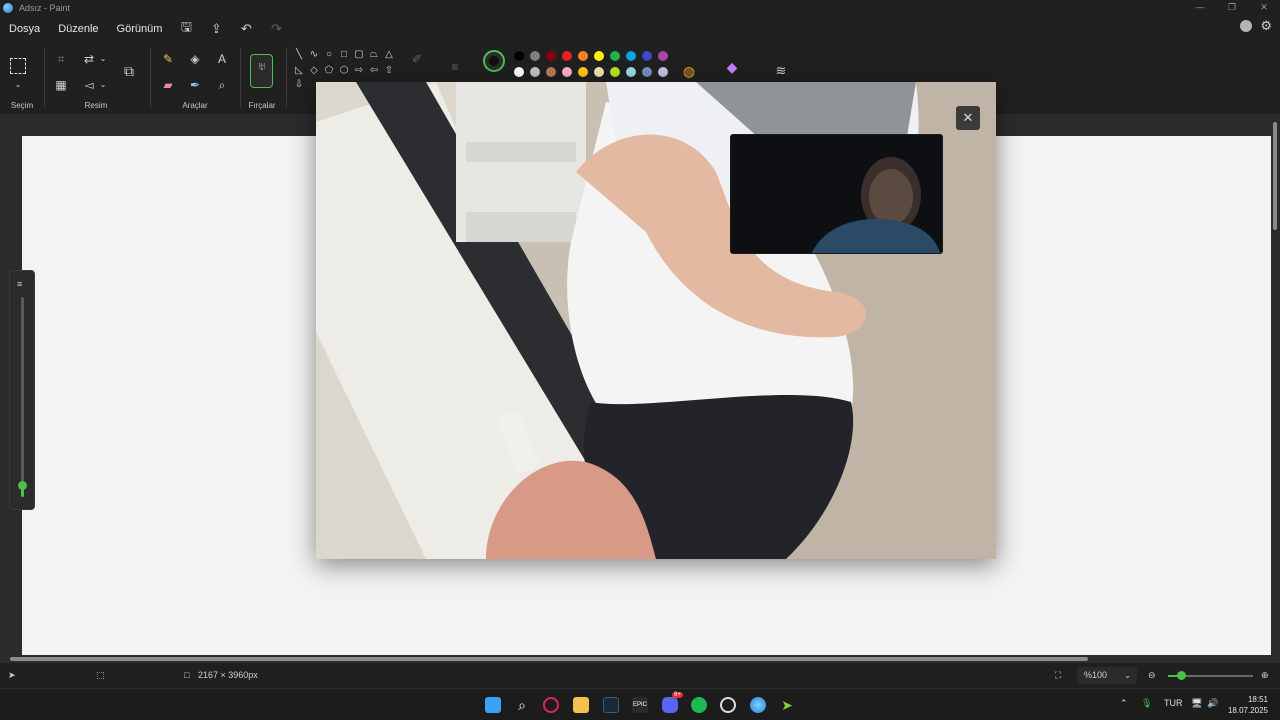  I want to click on horizontal-scrollbar, so click(640, 659).